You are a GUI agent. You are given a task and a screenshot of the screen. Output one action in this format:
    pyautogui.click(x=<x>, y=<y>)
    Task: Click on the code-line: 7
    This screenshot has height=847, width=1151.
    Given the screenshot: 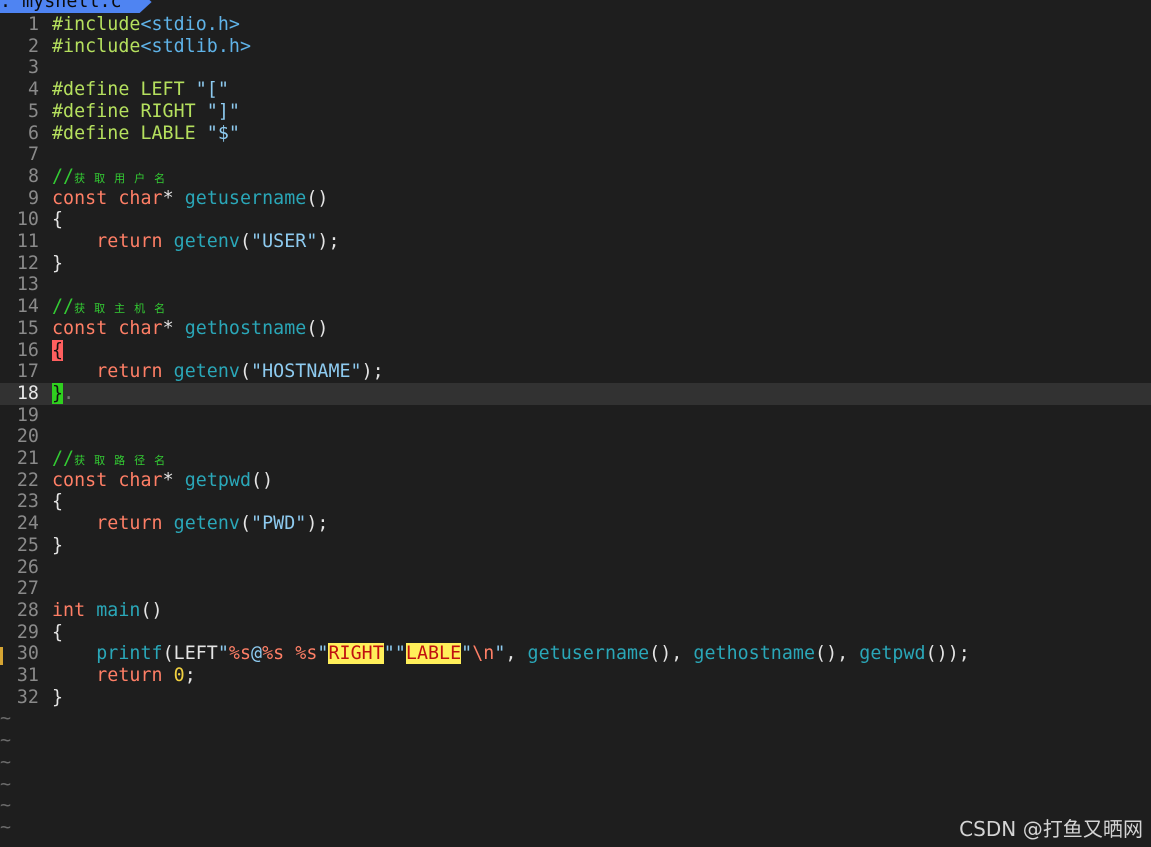 What is the action you would take?
    pyautogui.click(x=575, y=155)
    